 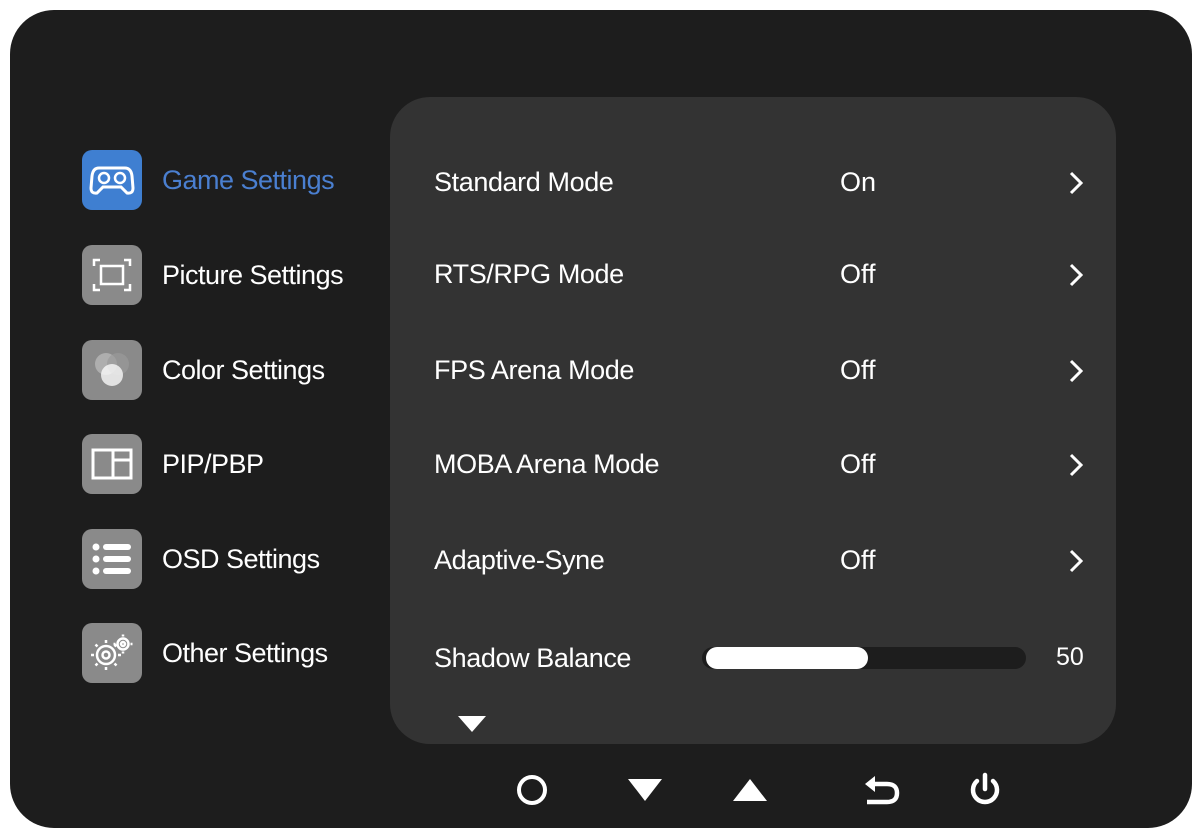 What do you see at coordinates (253, 274) in the screenshot?
I see `sidebar-item-label: Picture Settings` at bounding box center [253, 274].